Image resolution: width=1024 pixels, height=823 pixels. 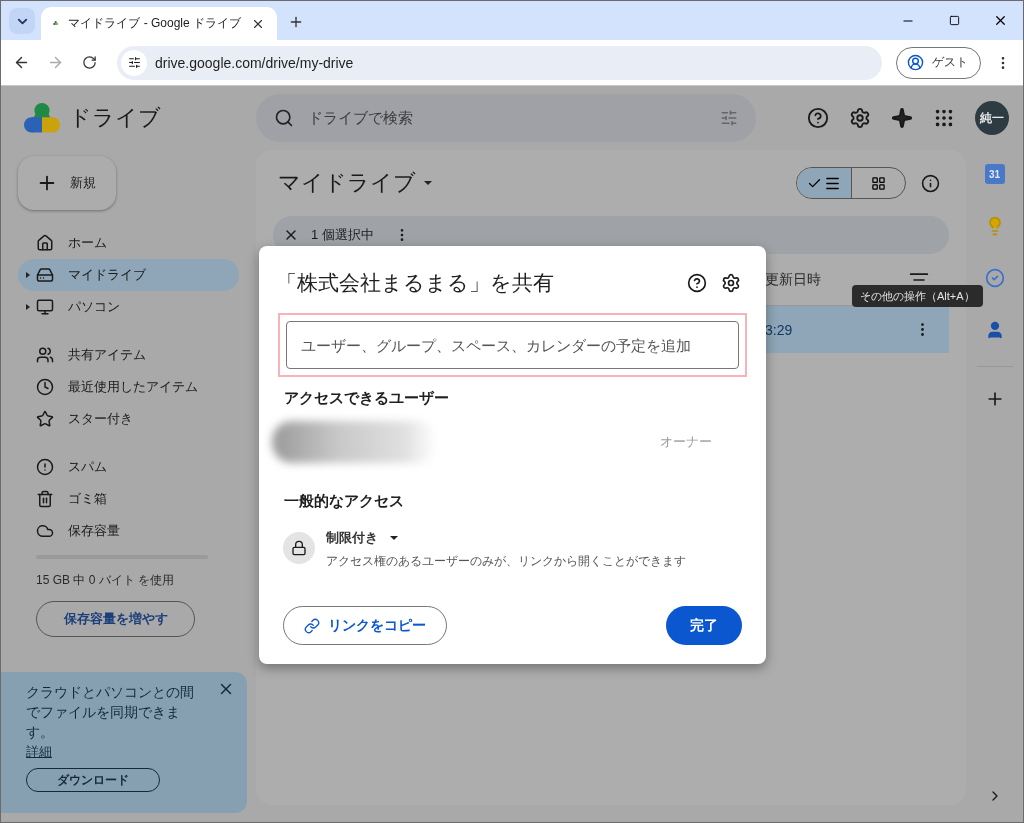 What do you see at coordinates (994, 174) in the screenshot?
I see `calendar-icon: 31` at bounding box center [994, 174].